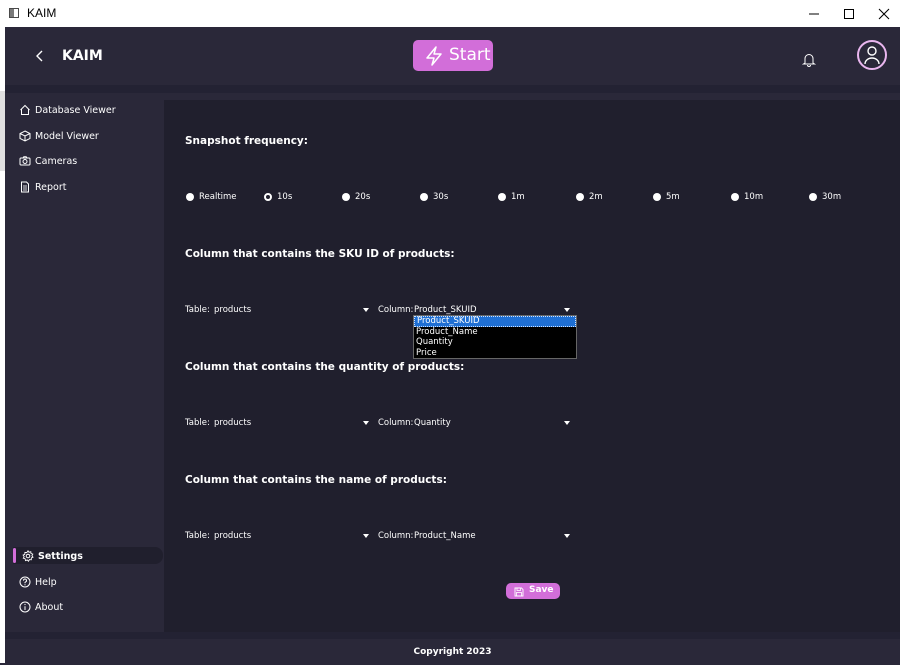 The height and width of the screenshot is (665, 900). Describe the element at coordinates (285, 197) in the screenshot. I see `radio-label: 10s` at that location.